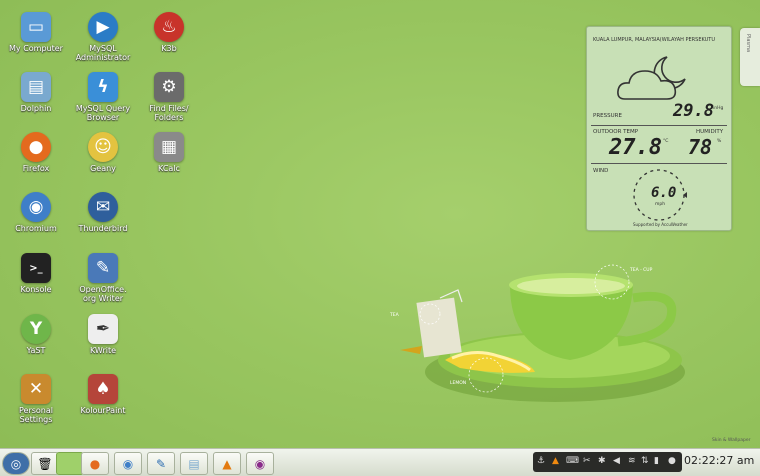 The height and width of the screenshot is (476, 760). What do you see at coordinates (36, 389) in the screenshot?
I see `settings-icon: ✕` at bounding box center [36, 389].